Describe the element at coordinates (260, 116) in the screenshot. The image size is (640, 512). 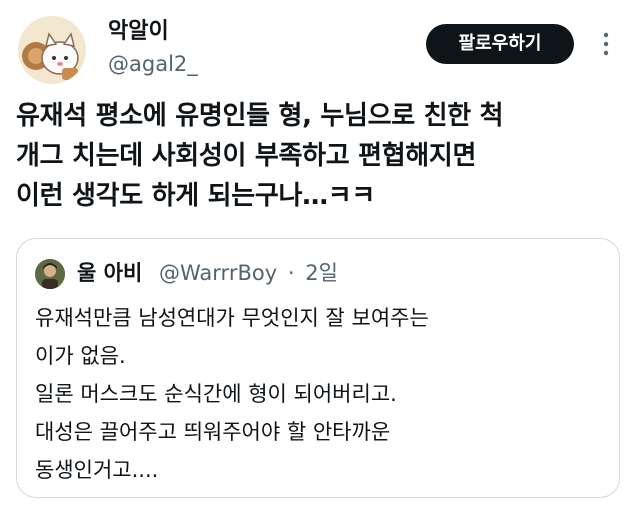
I see `tweet-line: 유재석 평소에 유명인들 형, 누님으로 친한 척` at that location.